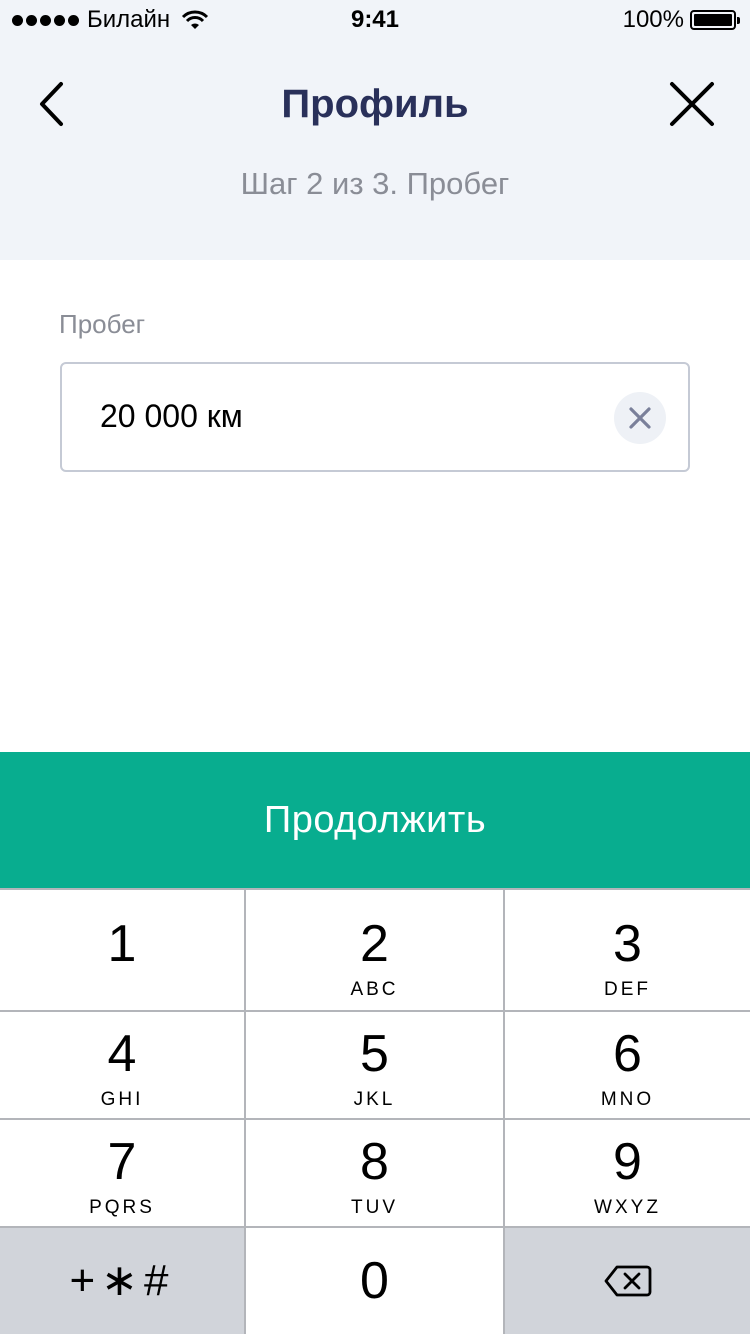 The height and width of the screenshot is (1334, 750). What do you see at coordinates (171, 416) in the screenshot?
I see `mileage-value: 20 000 км` at bounding box center [171, 416].